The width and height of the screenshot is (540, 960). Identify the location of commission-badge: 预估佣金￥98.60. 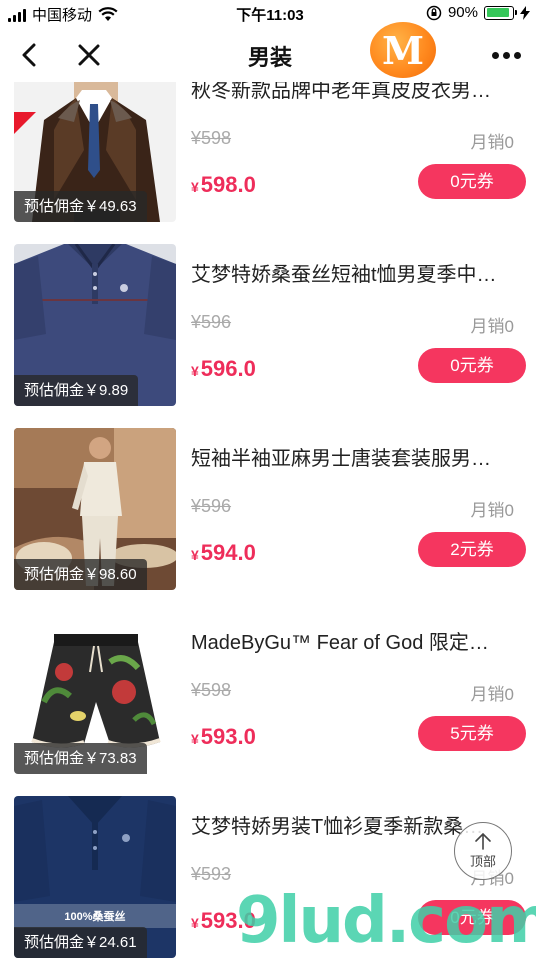
(80, 574).